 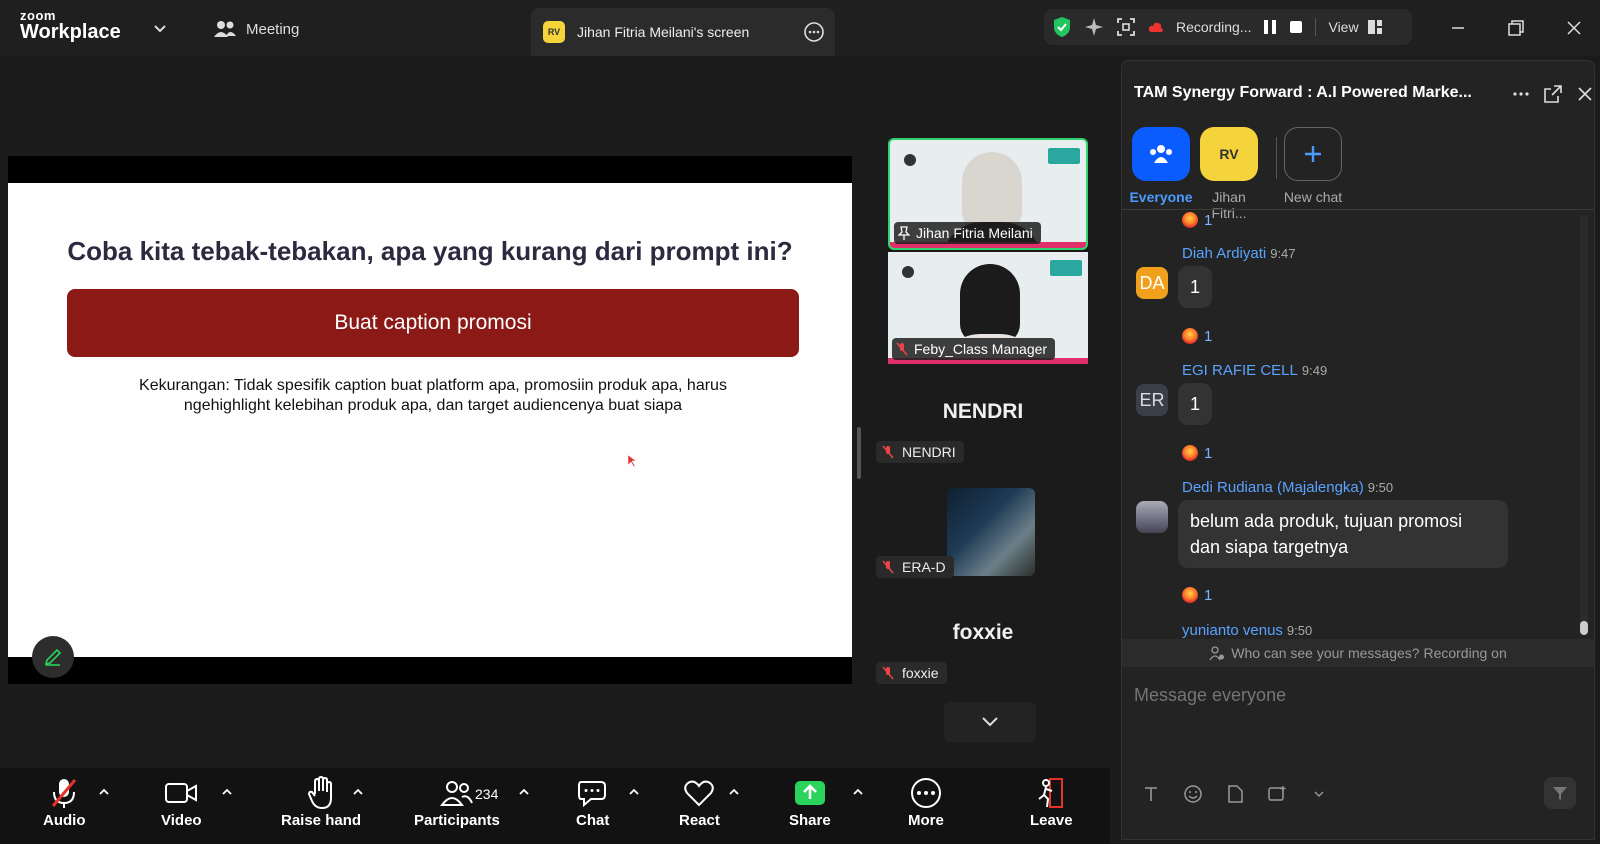 I want to click on chat-scrollbar, so click(x=1584, y=425).